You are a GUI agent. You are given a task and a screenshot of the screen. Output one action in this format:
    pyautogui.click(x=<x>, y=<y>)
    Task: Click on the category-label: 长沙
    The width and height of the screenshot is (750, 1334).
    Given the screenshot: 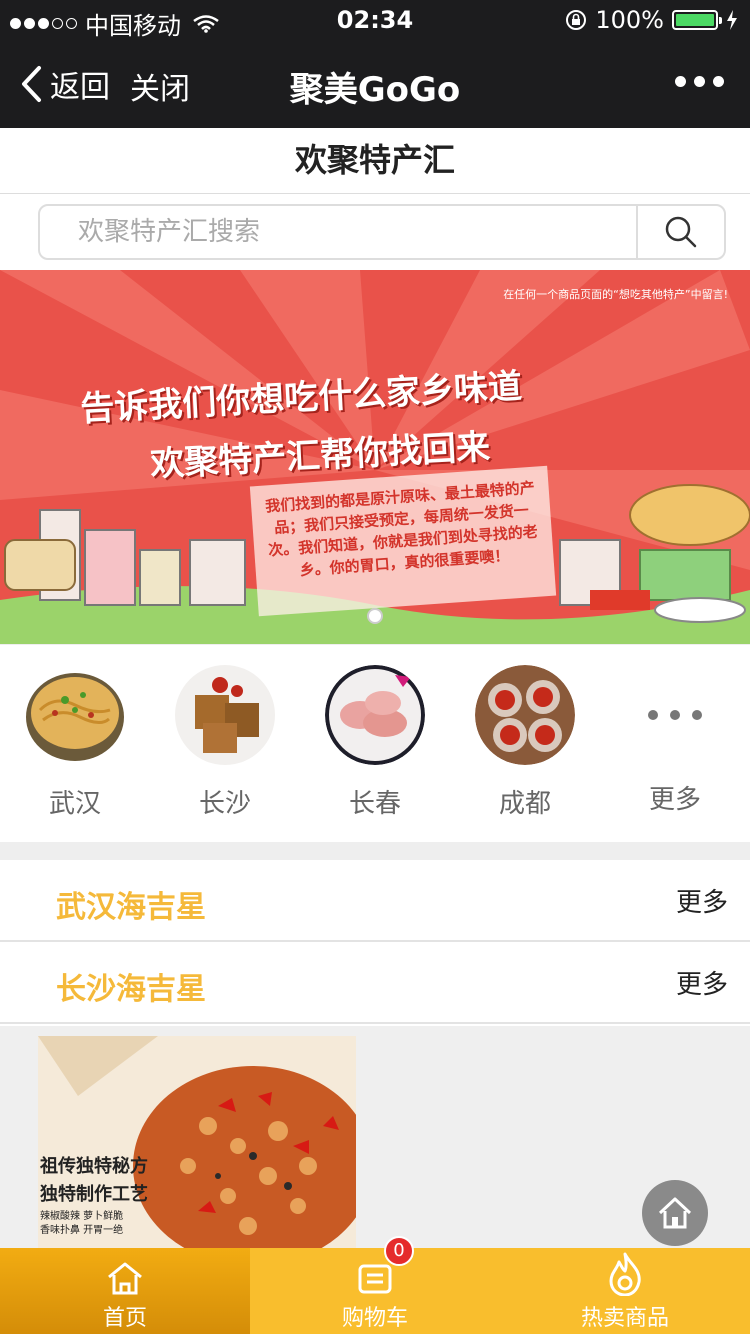 What is the action you would take?
    pyautogui.click(x=224, y=804)
    